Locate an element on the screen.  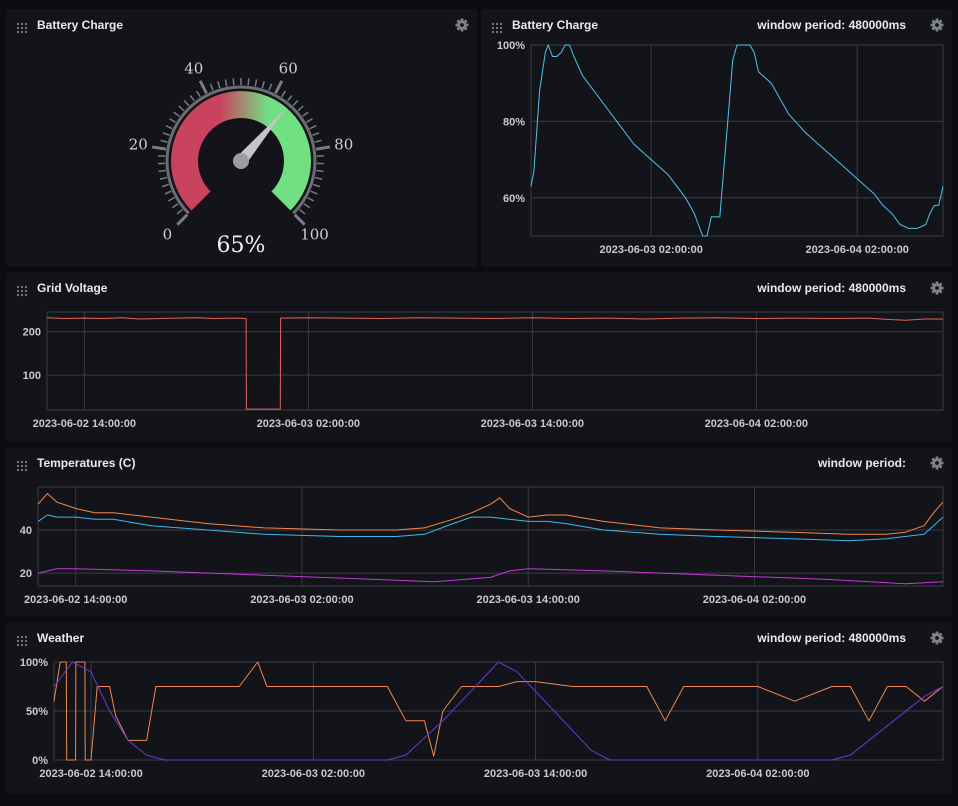
gauge-tick-label: 100 is located at coordinates (314, 235).